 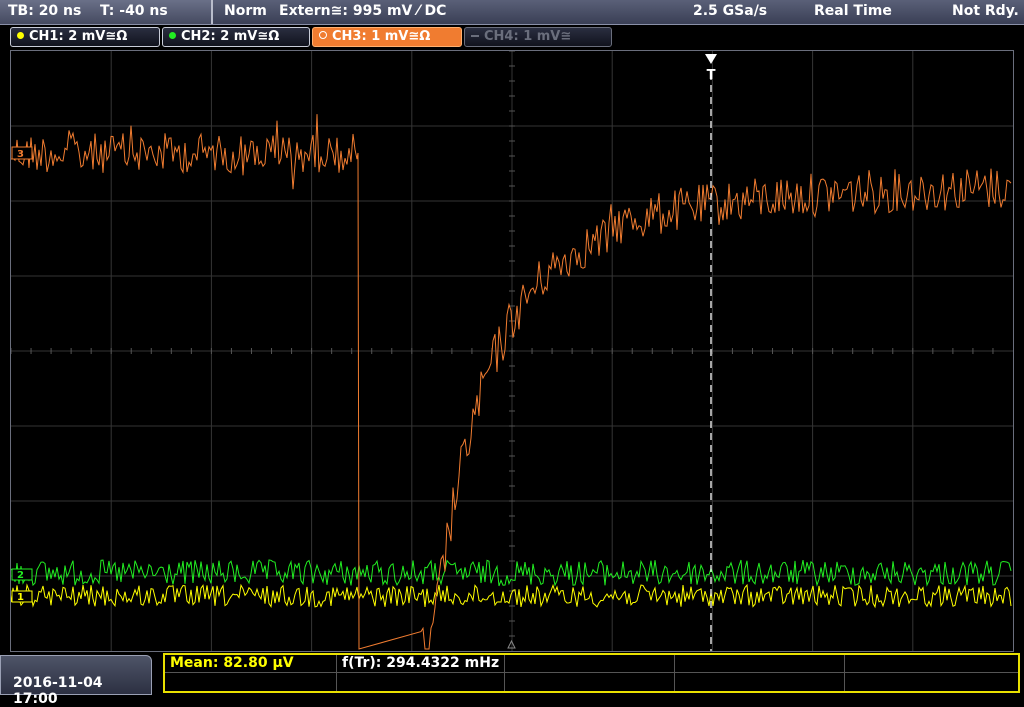 I want to click on trigger-mode-label: Norm, so click(x=245, y=11).